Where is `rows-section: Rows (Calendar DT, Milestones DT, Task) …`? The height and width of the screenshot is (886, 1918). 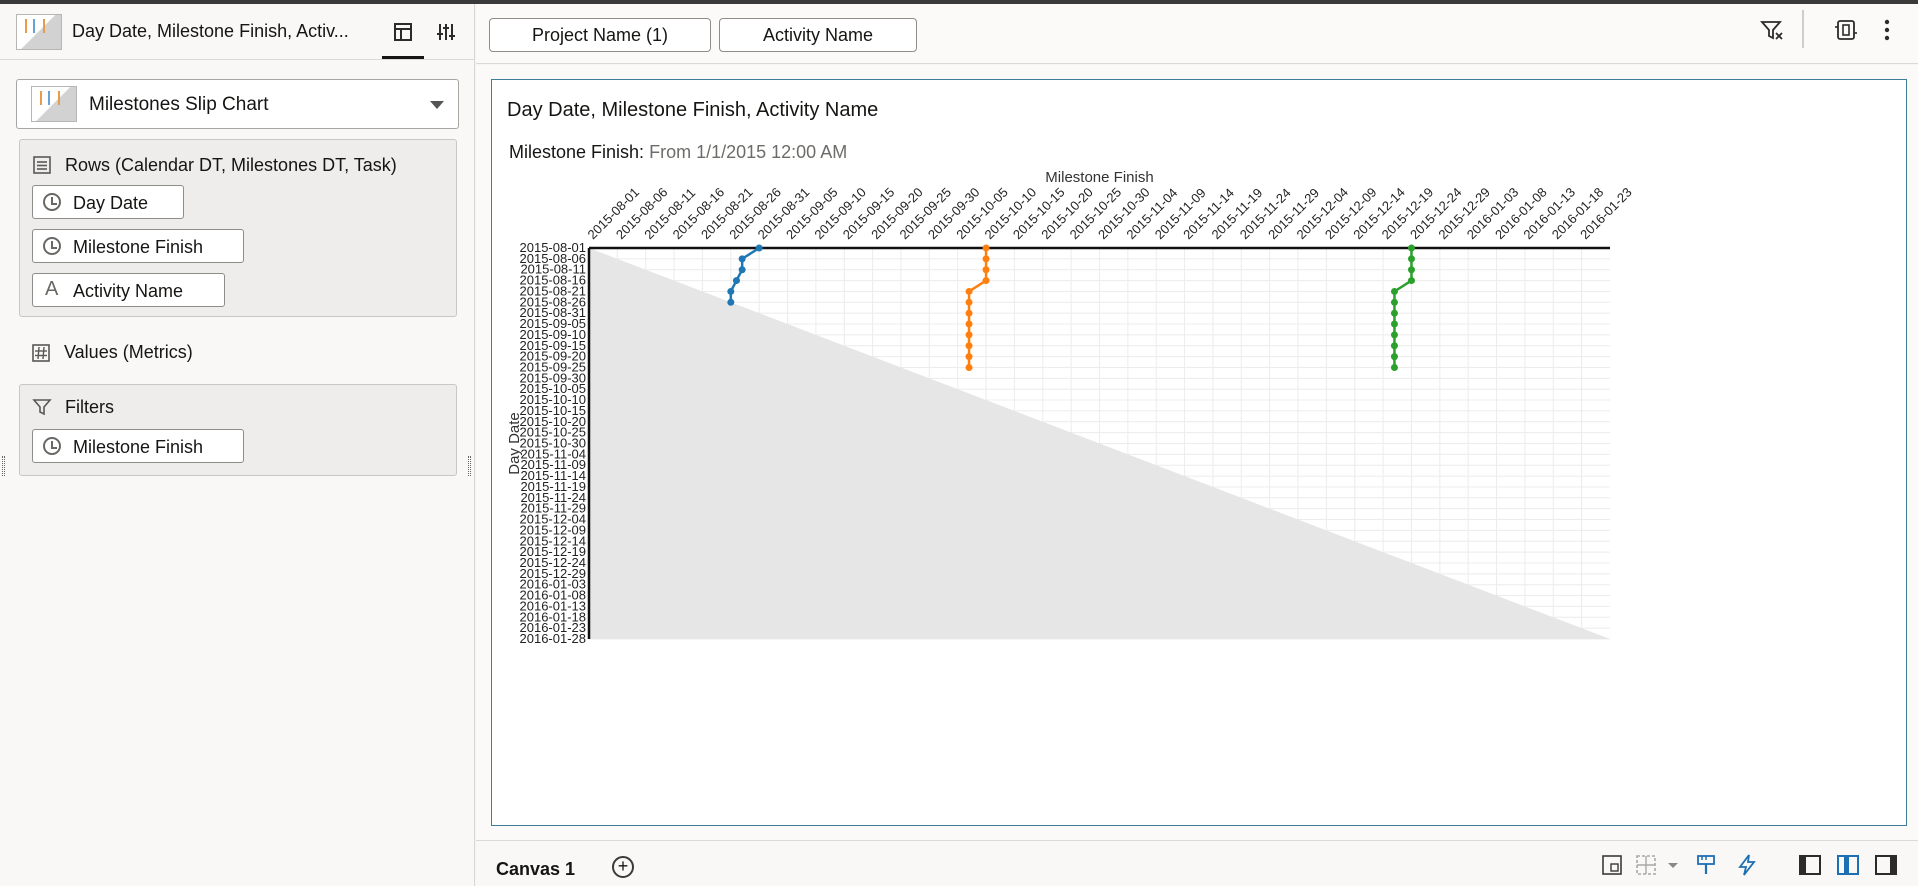 rows-section: Rows (Calendar DT, Milestones DT, Task) … is located at coordinates (238, 228).